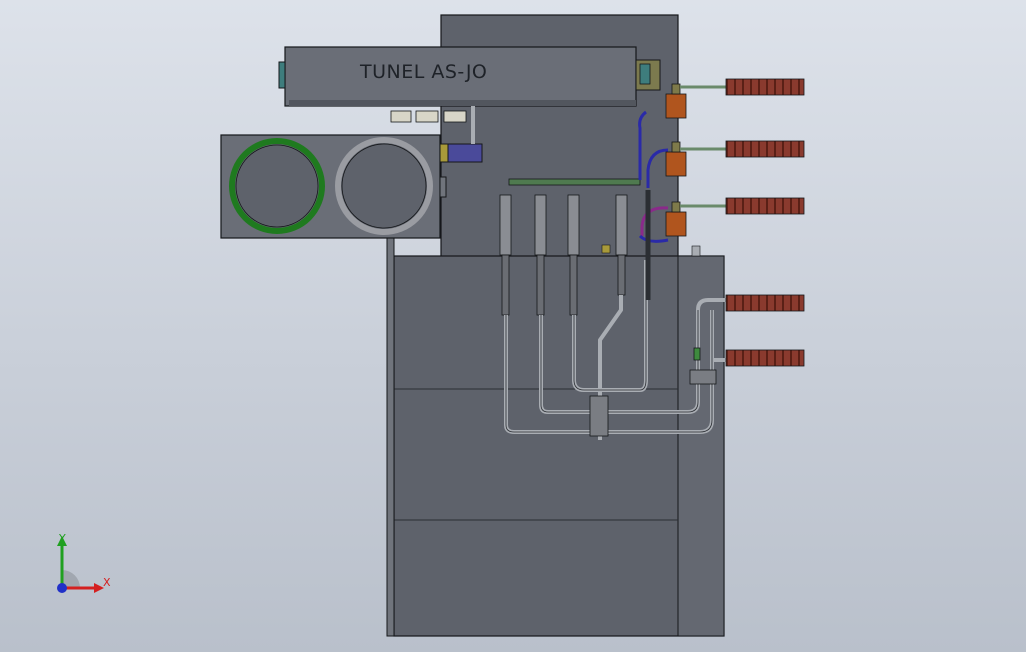  I want to click on triad-z-origin, so click(62, 588).